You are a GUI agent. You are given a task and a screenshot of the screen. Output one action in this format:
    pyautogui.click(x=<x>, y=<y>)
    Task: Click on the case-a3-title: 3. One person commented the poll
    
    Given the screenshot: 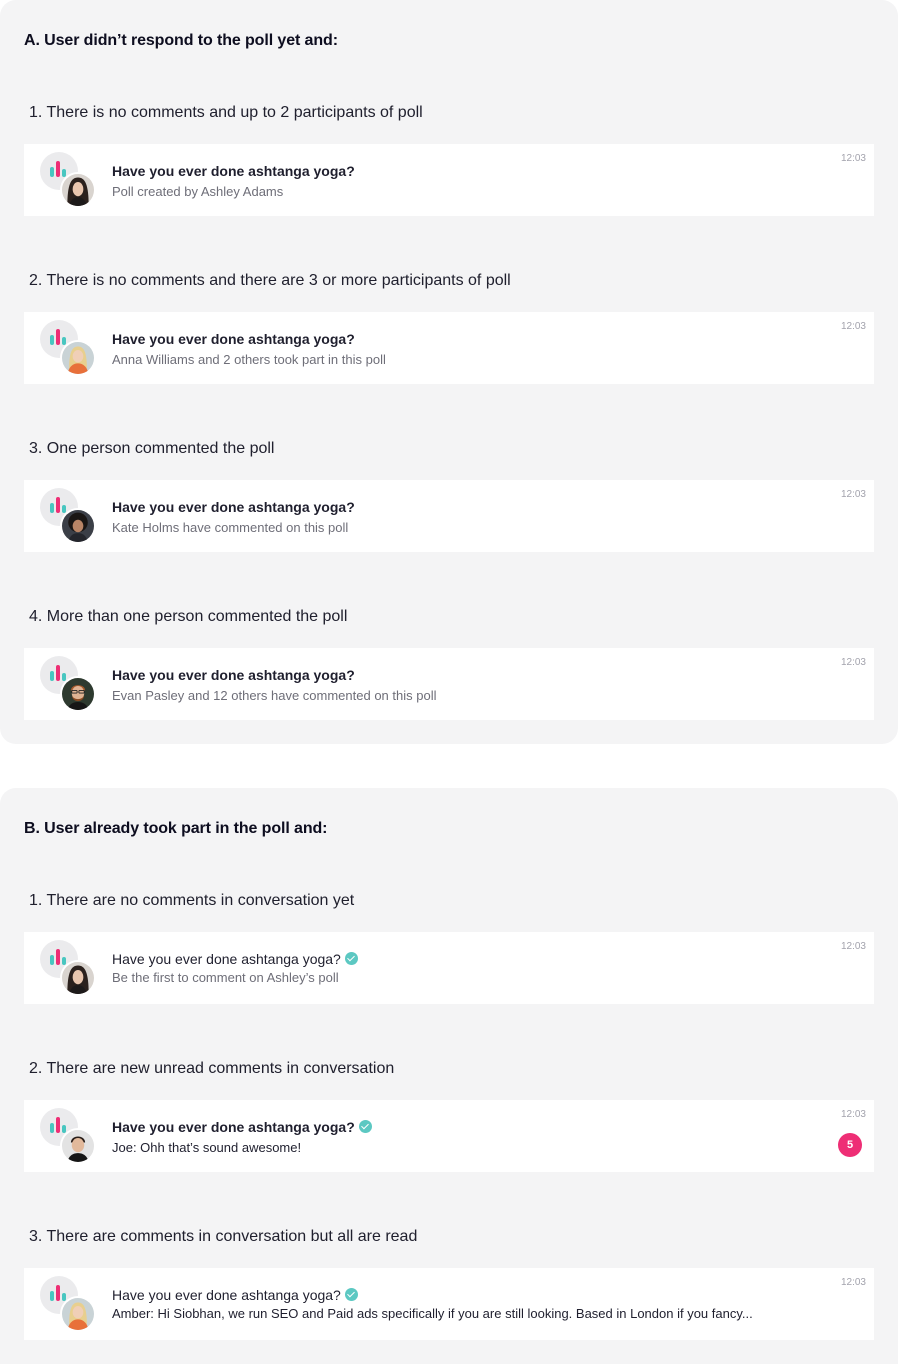 What is the action you would take?
    pyautogui.click(x=152, y=448)
    